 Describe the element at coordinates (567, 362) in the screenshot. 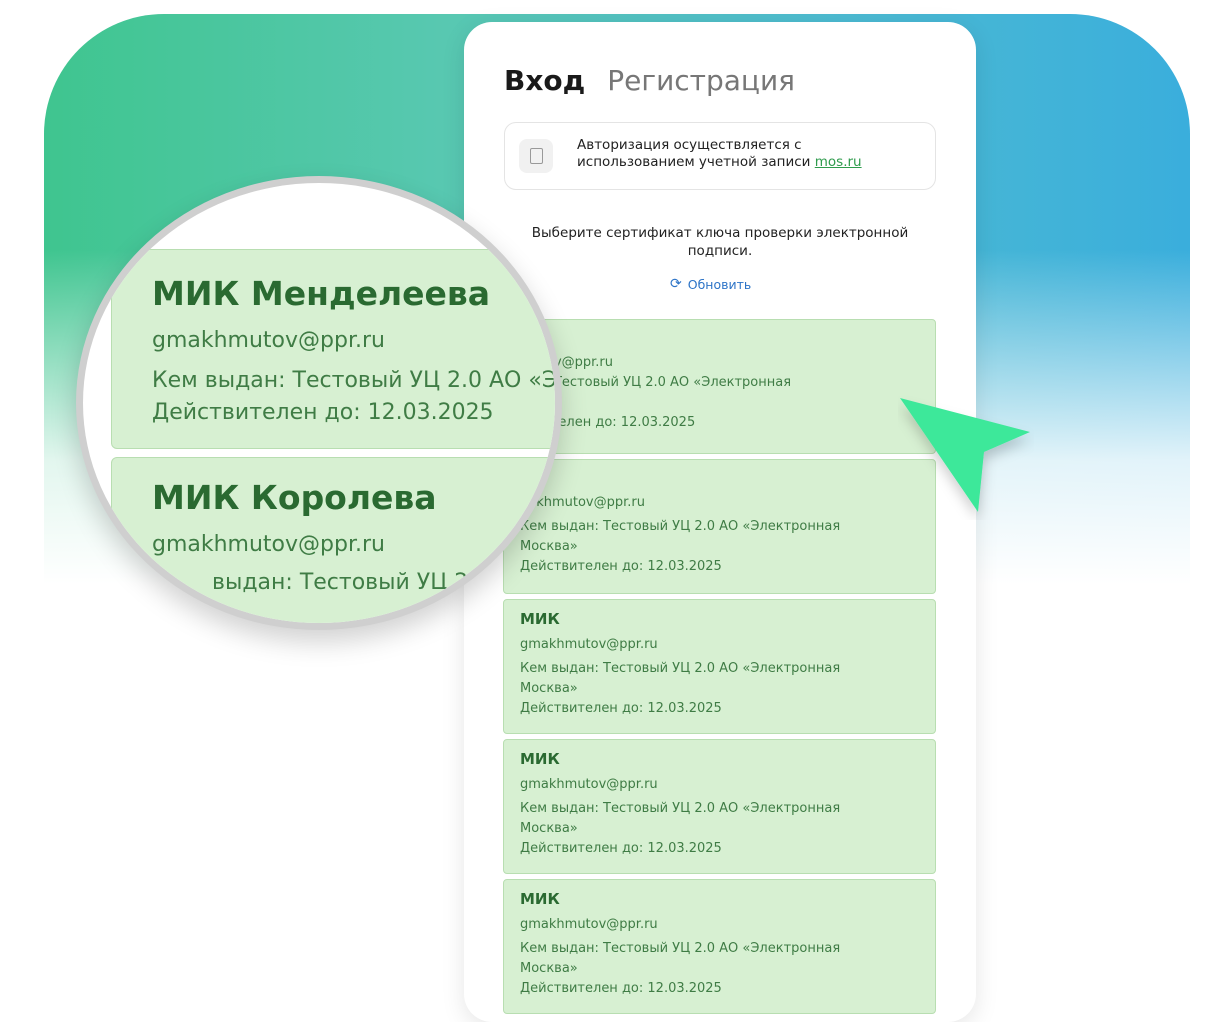

I see `certificate-email: mutov@ppr.ru` at that location.